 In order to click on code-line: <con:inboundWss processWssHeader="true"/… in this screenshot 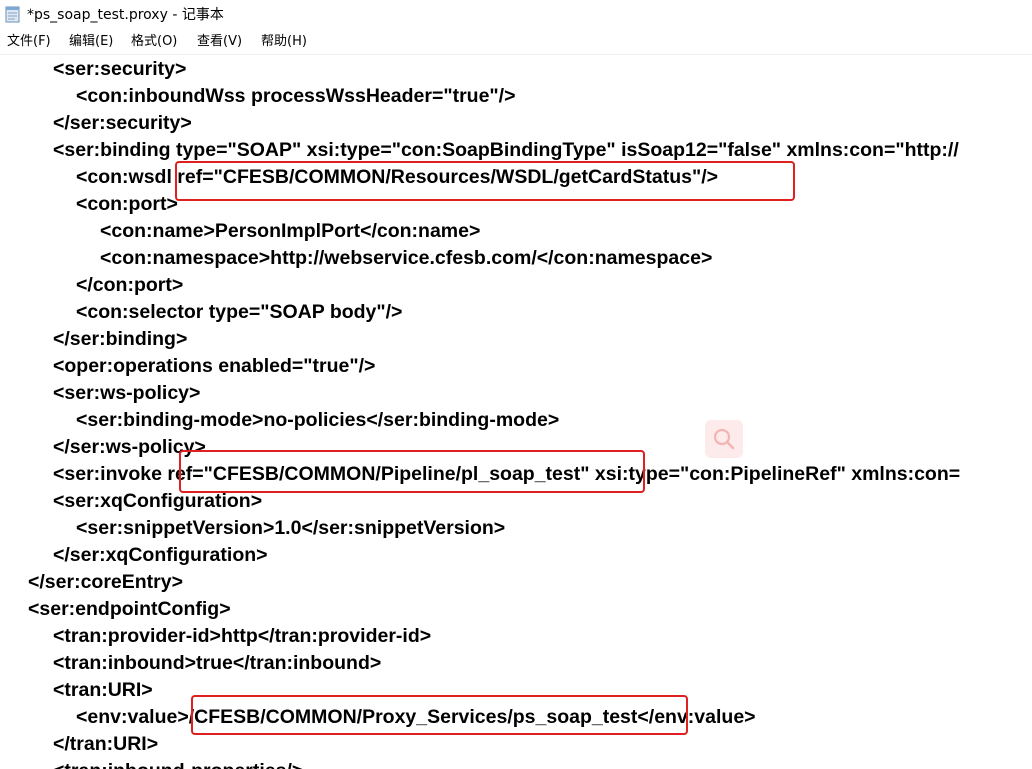, I will do `click(296, 96)`.